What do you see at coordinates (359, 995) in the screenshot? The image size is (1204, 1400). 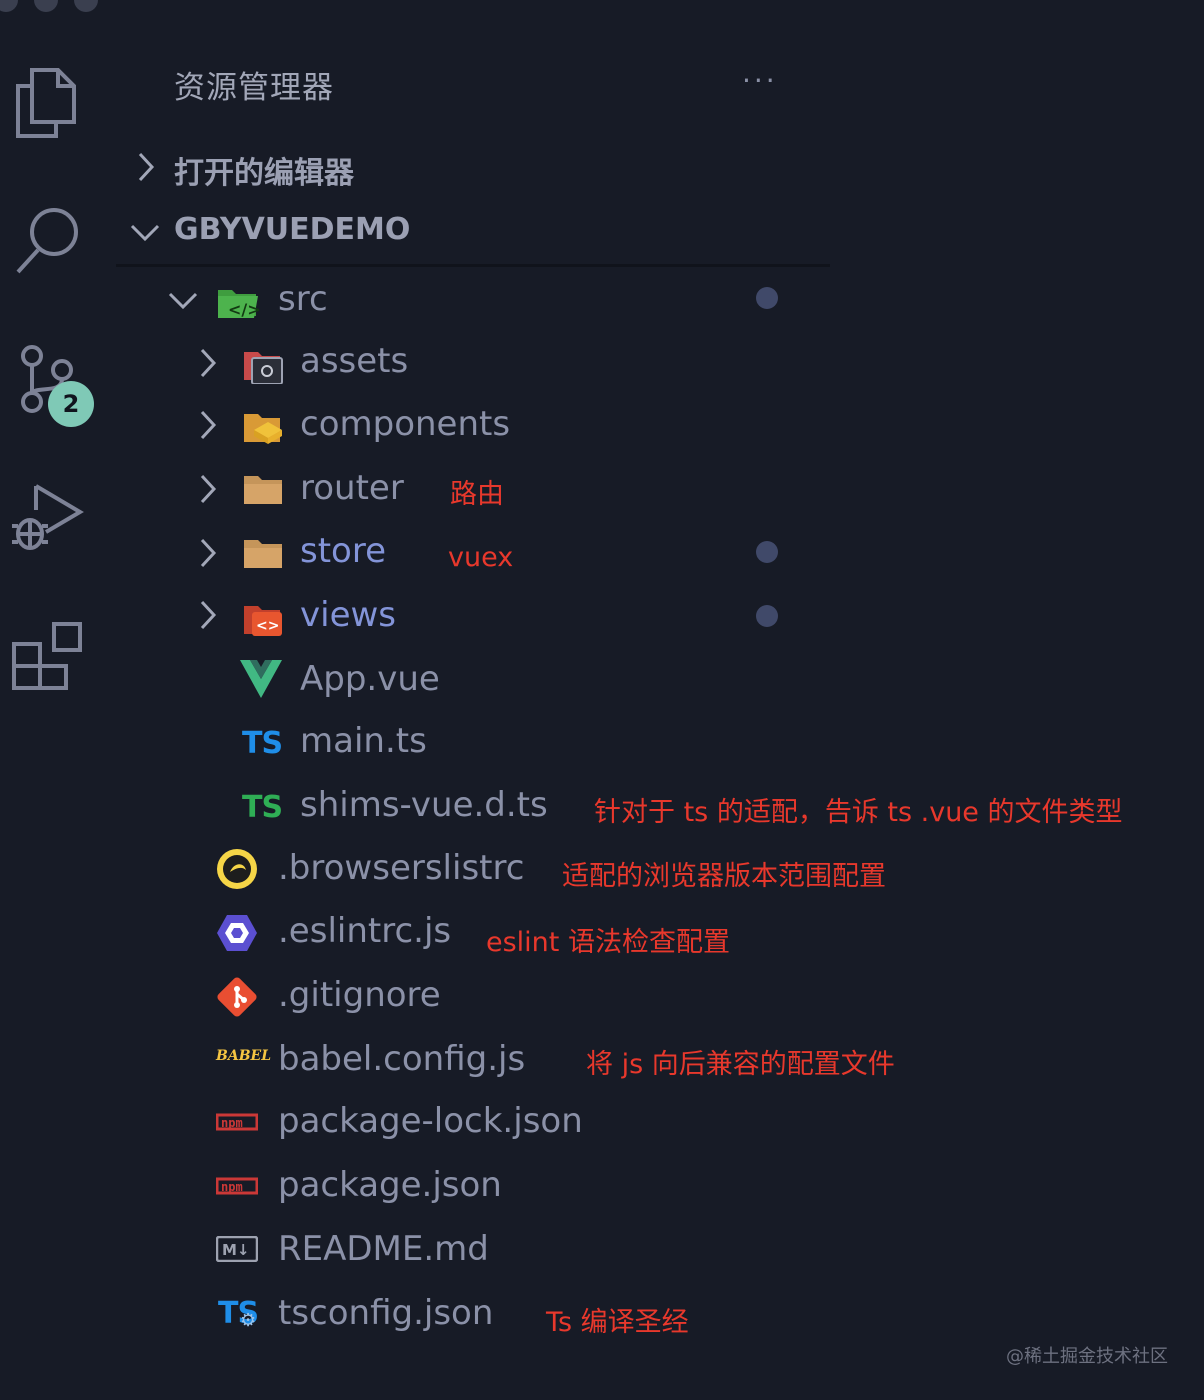 I see `tree-item-gitignore: .gitignore` at bounding box center [359, 995].